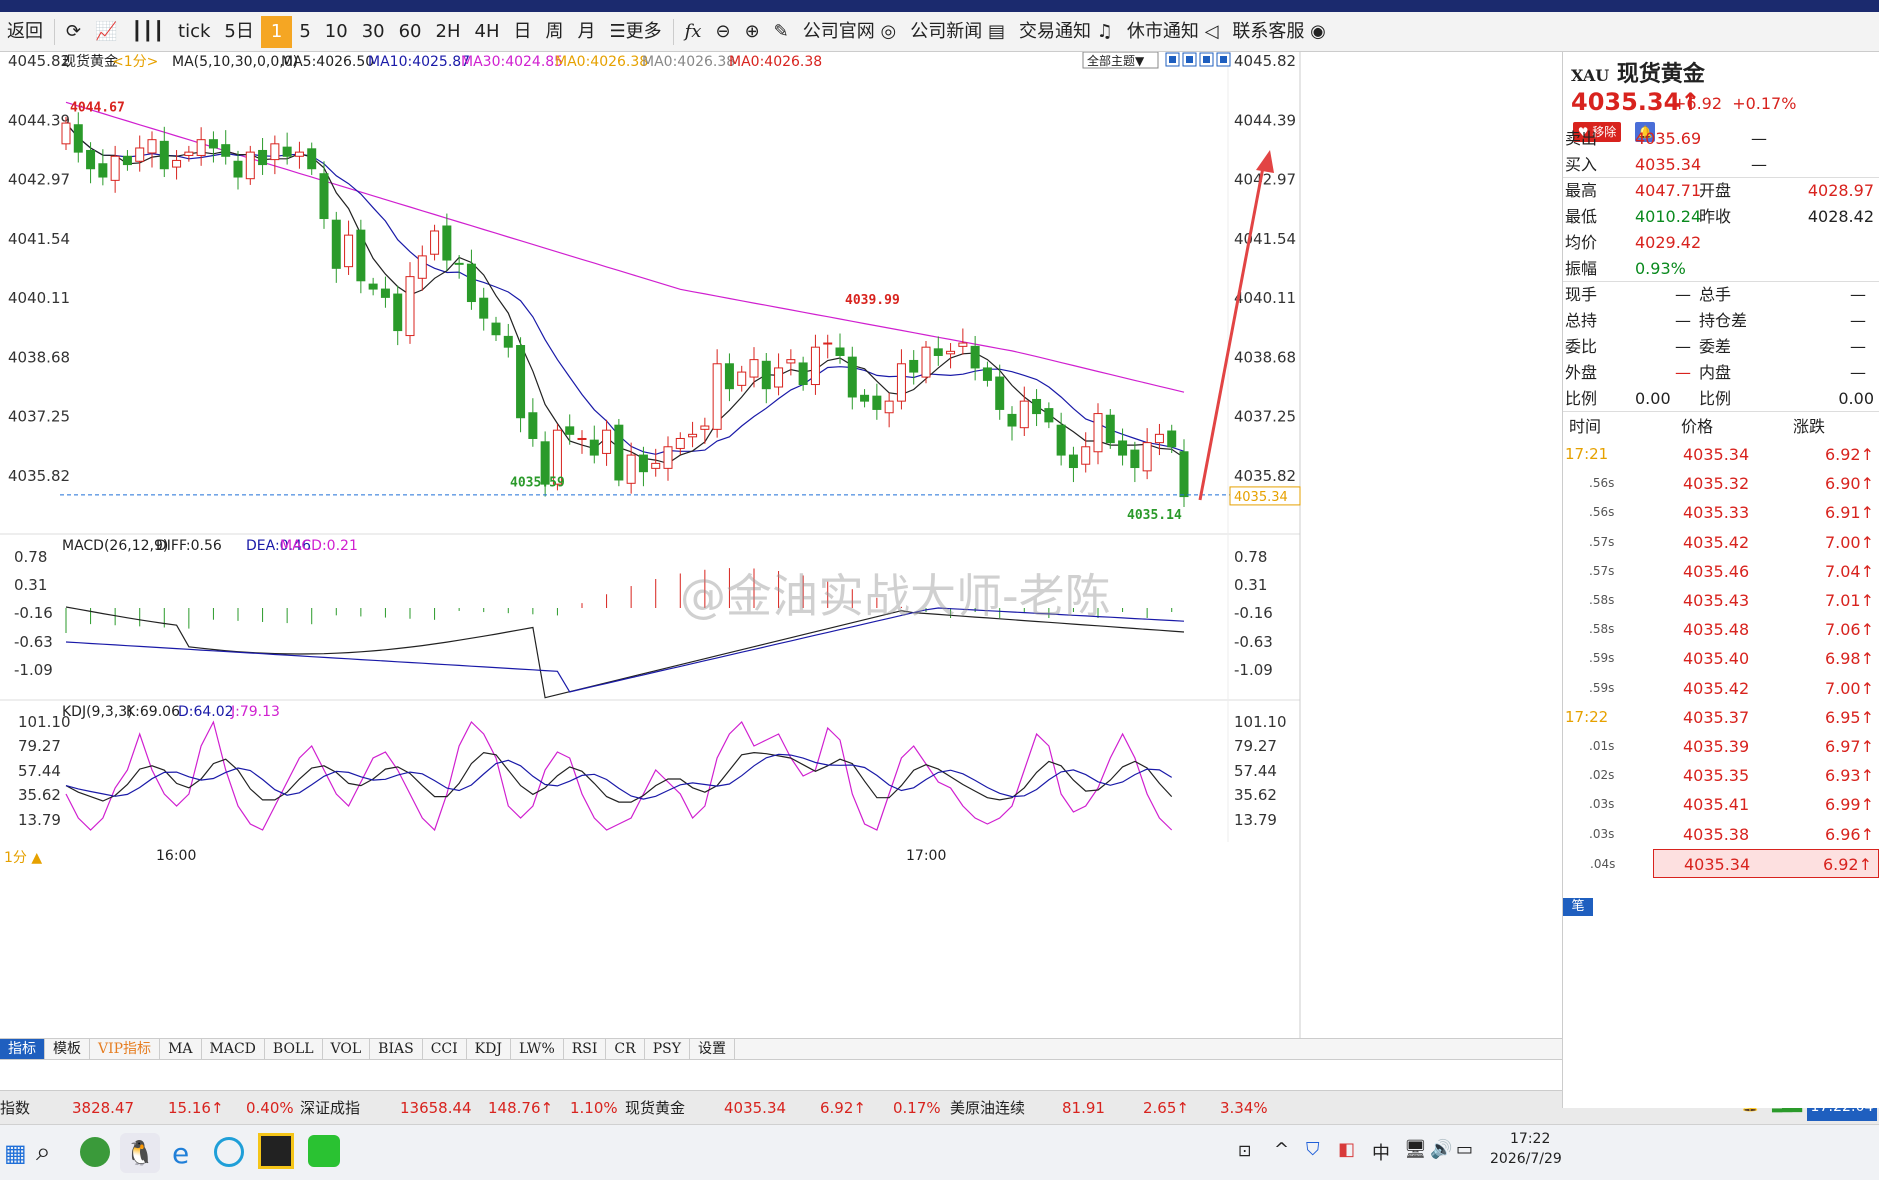  Describe the element at coordinates (25, 32) in the screenshot. I see `back-button: 返回` at that location.